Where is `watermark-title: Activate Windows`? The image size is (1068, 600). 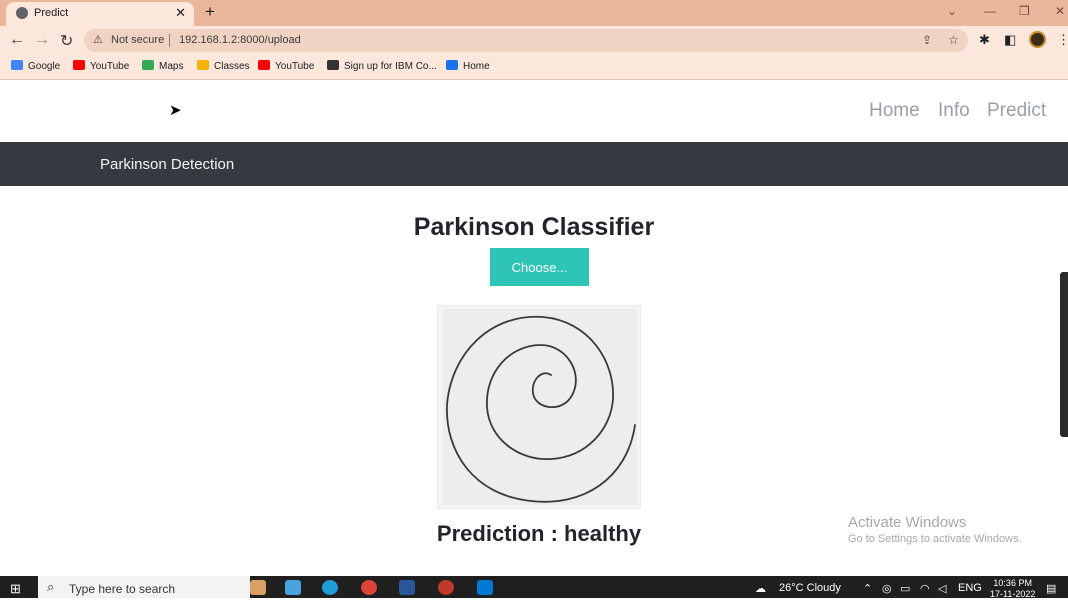 watermark-title: Activate Windows is located at coordinates (907, 522).